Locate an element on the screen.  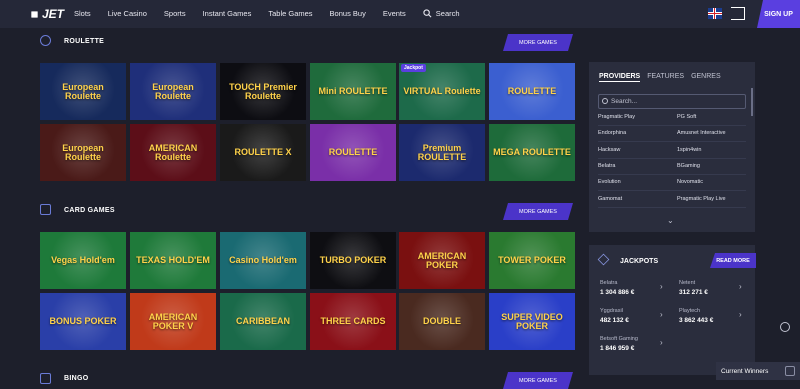
game-tile: AMERICAN POKER is located at coordinates (442, 260).